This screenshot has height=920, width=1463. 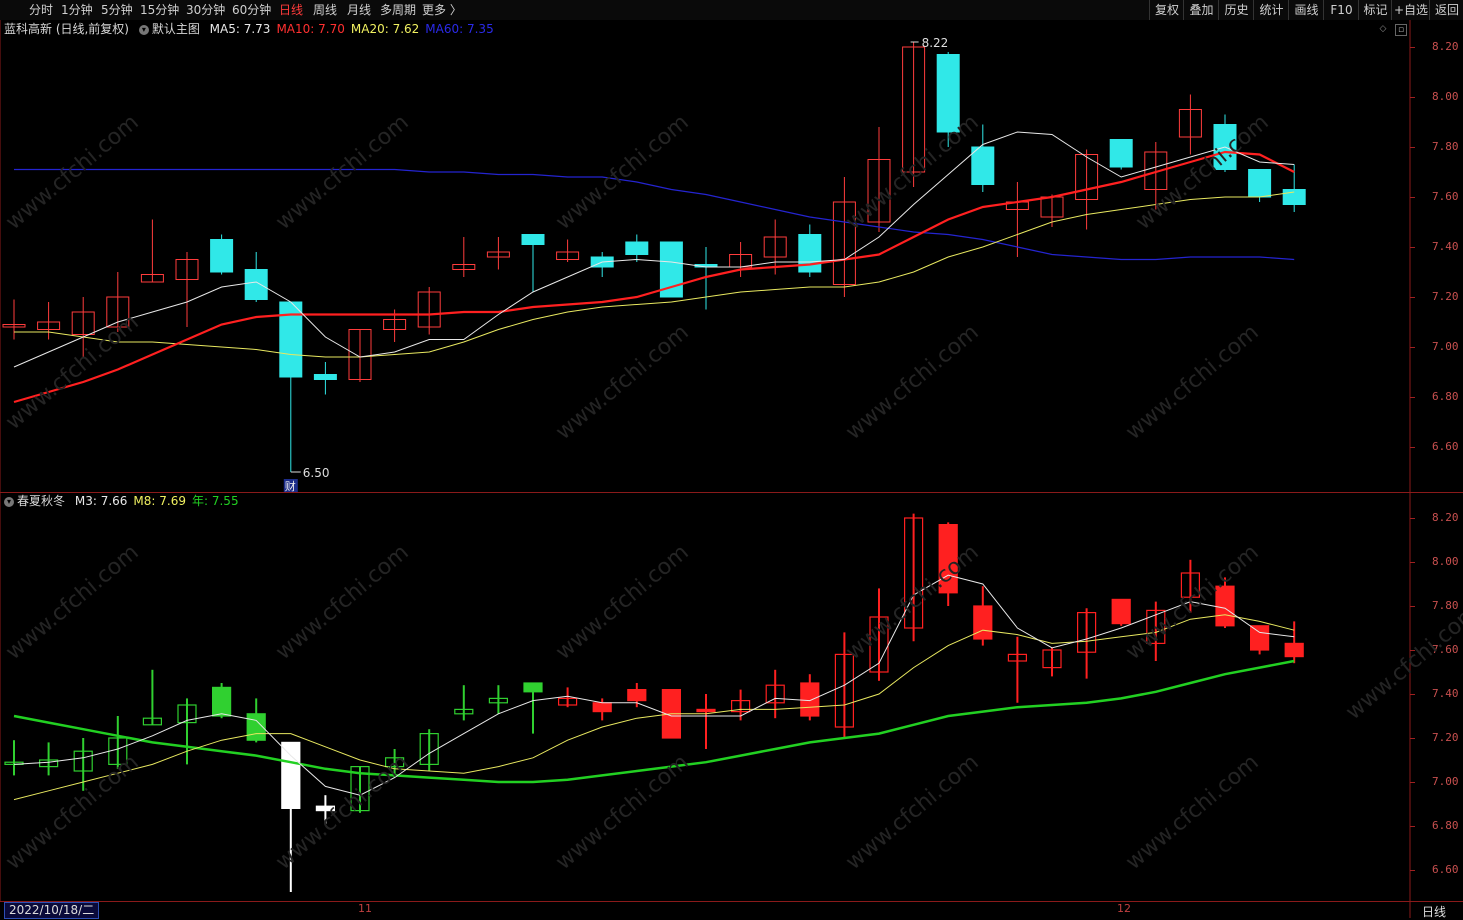 What do you see at coordinates (1445, 196) in the screenshot?
I see `main-axis-label-3: 7.60` at bounding box center [1445, 196].